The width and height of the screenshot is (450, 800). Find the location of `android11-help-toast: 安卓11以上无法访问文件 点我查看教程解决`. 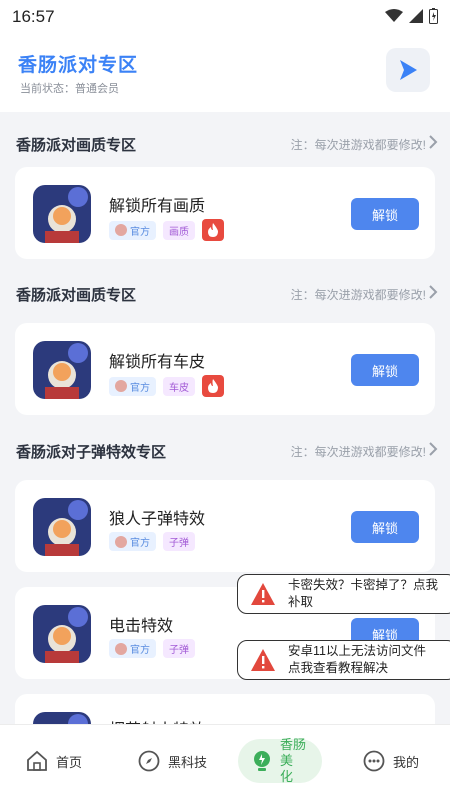

android11-help-toast: 安卓11以上无法访问文件 点我查看教程解决 is located at coordinates (343, 660).